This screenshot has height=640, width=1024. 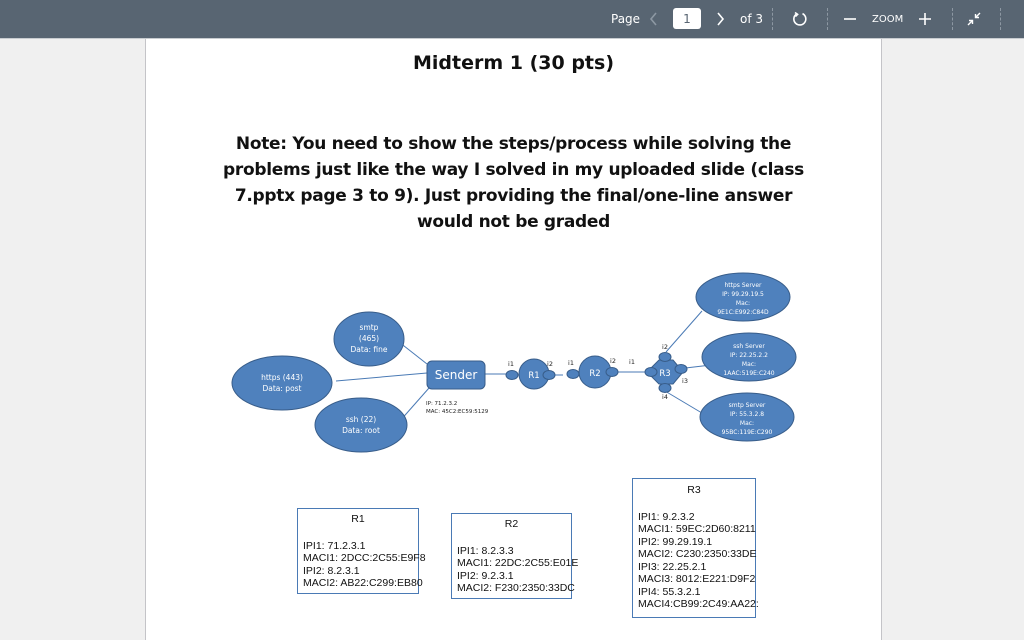 What do you see at coordinates (666, 516) in the screenshot?
I see `router-table-line: IPI1: 9.2.3.2` at bounding box center [666, 516].